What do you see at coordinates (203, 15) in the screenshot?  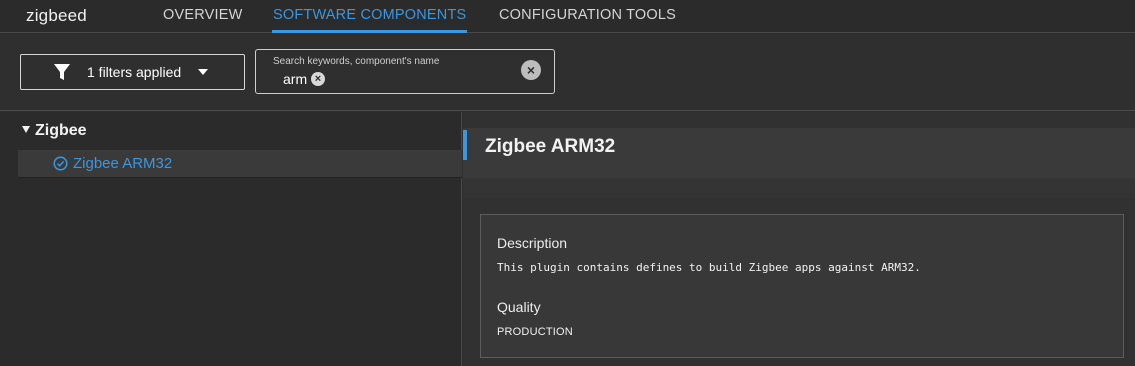 I see `tab-overview: OVERVIEW` at bounding box center [203, 15].